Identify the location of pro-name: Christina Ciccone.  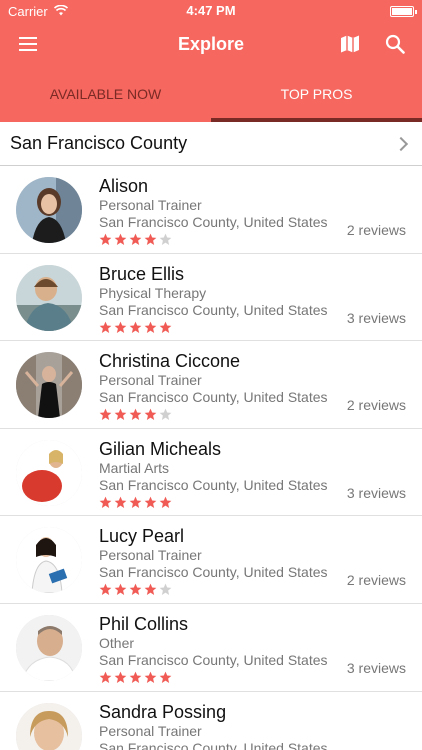
(170, 361).